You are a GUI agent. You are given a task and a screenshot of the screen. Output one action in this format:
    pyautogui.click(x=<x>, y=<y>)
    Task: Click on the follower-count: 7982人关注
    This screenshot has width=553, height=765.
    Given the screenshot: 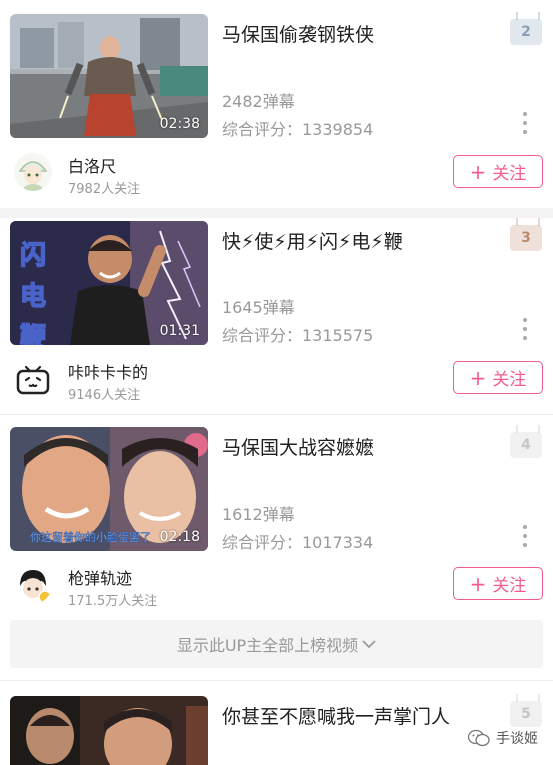 What is the action you would take?
    pyautogui.click(x=104, y=189)
    